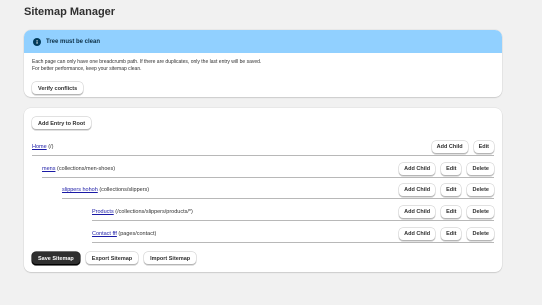 This screenshot has height=305, width=542. Describe the element at coordinates (62, 123) in the screenshot. I see `add-entry-to-root-button: Add Entry to Root` at that location.